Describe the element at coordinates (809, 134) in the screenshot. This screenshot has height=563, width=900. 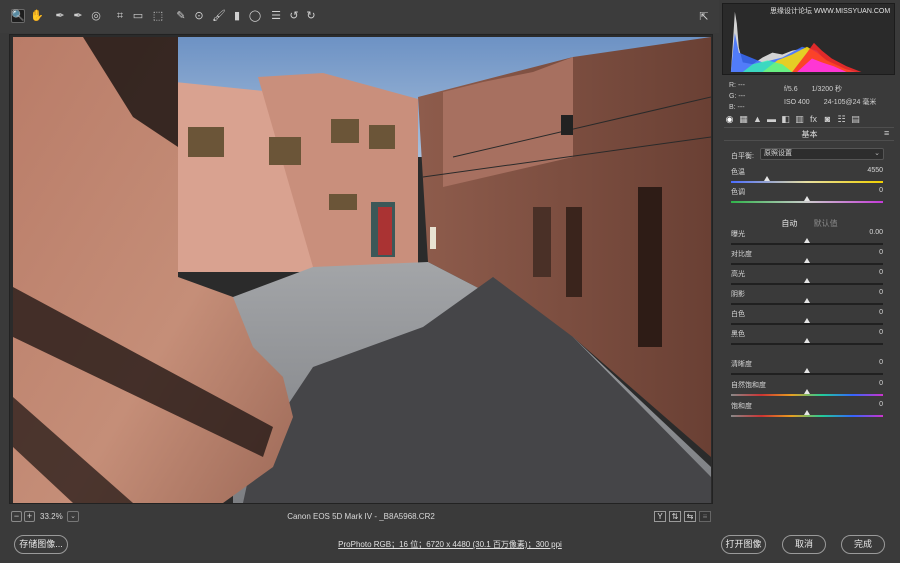
I see `section-title: 基本` at that location.